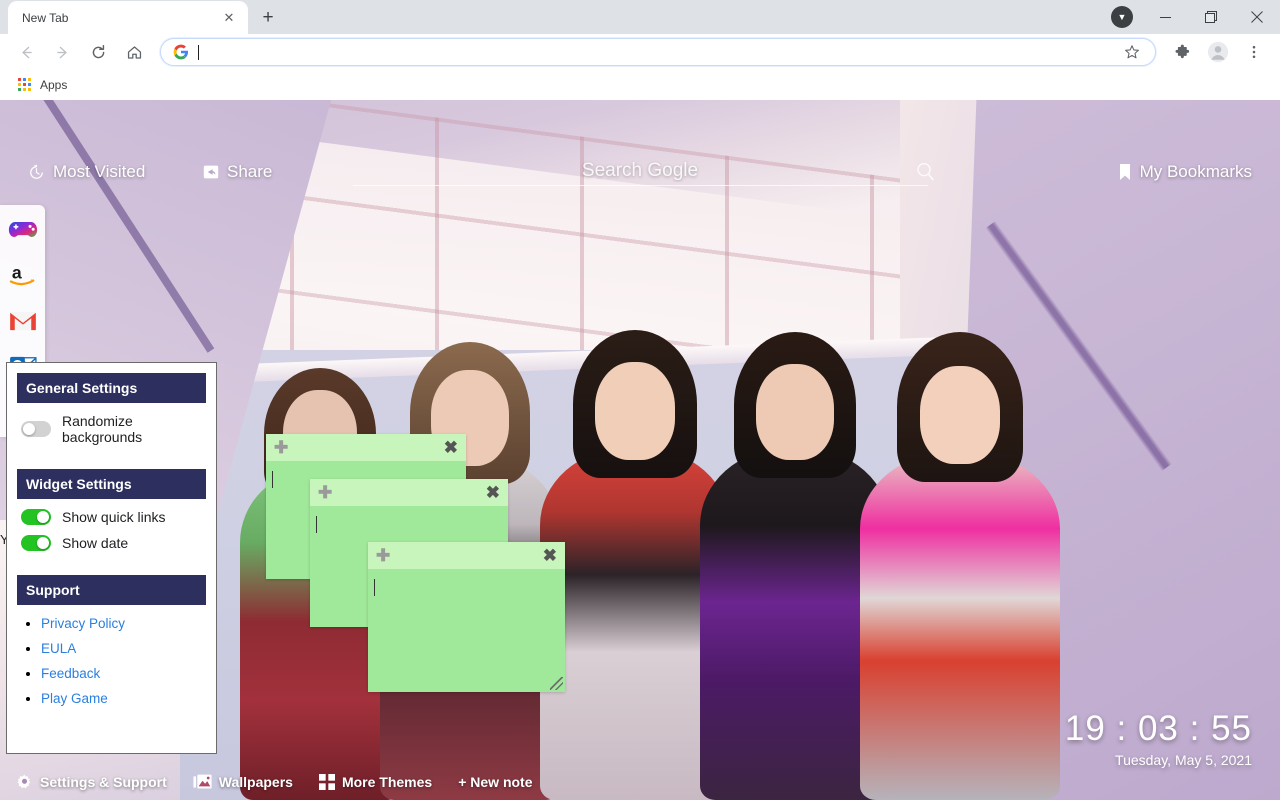 This screenshot has height=800, width=1280. I want to click on chevron-down-circle-icon: ▼, so click(1122, 17).